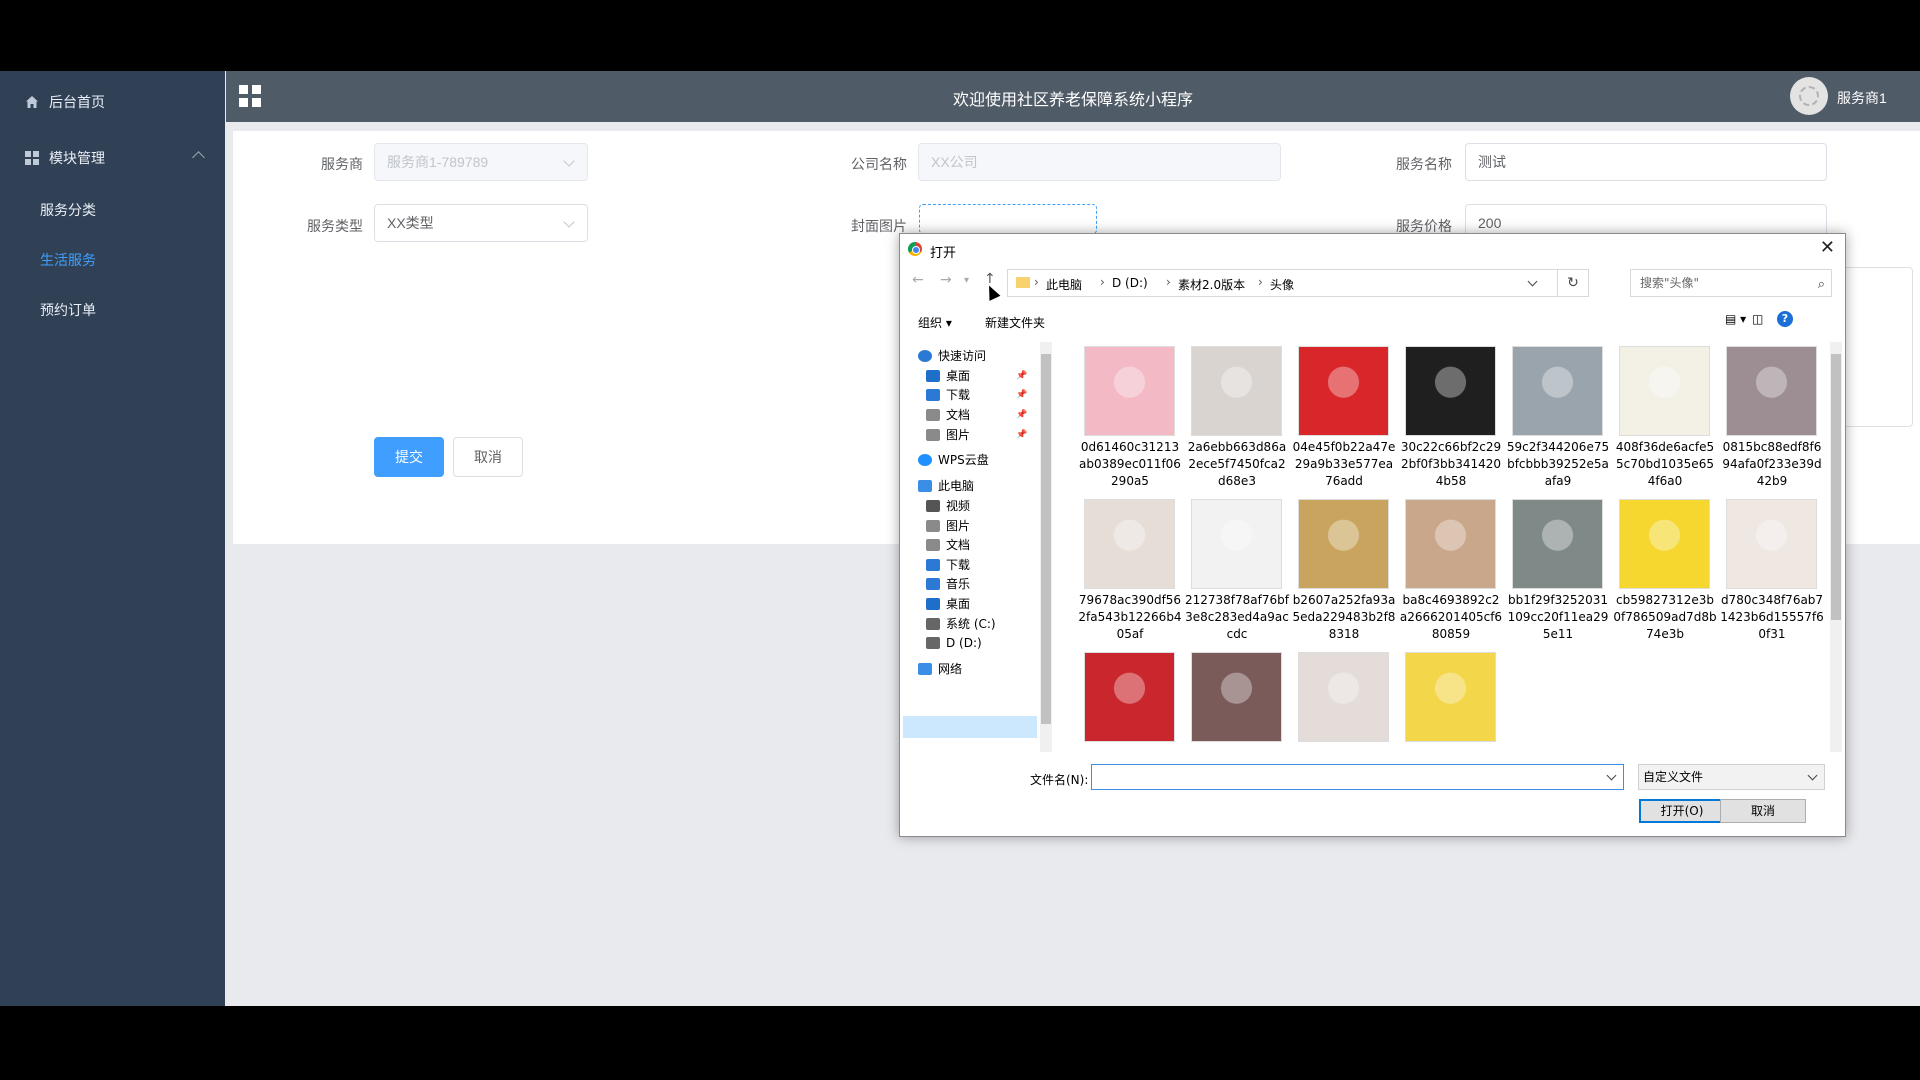 This screenshot has width=1920, height=1080. I want to click on nav-item: 文档 📌, so click(976, 415).